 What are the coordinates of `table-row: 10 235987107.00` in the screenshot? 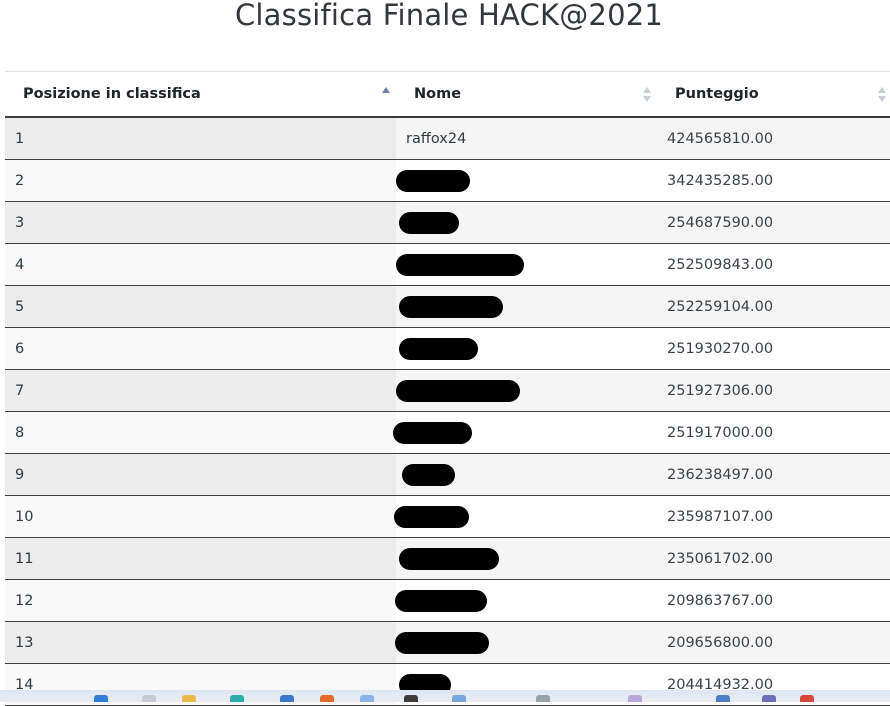 It's located at (447, 516).